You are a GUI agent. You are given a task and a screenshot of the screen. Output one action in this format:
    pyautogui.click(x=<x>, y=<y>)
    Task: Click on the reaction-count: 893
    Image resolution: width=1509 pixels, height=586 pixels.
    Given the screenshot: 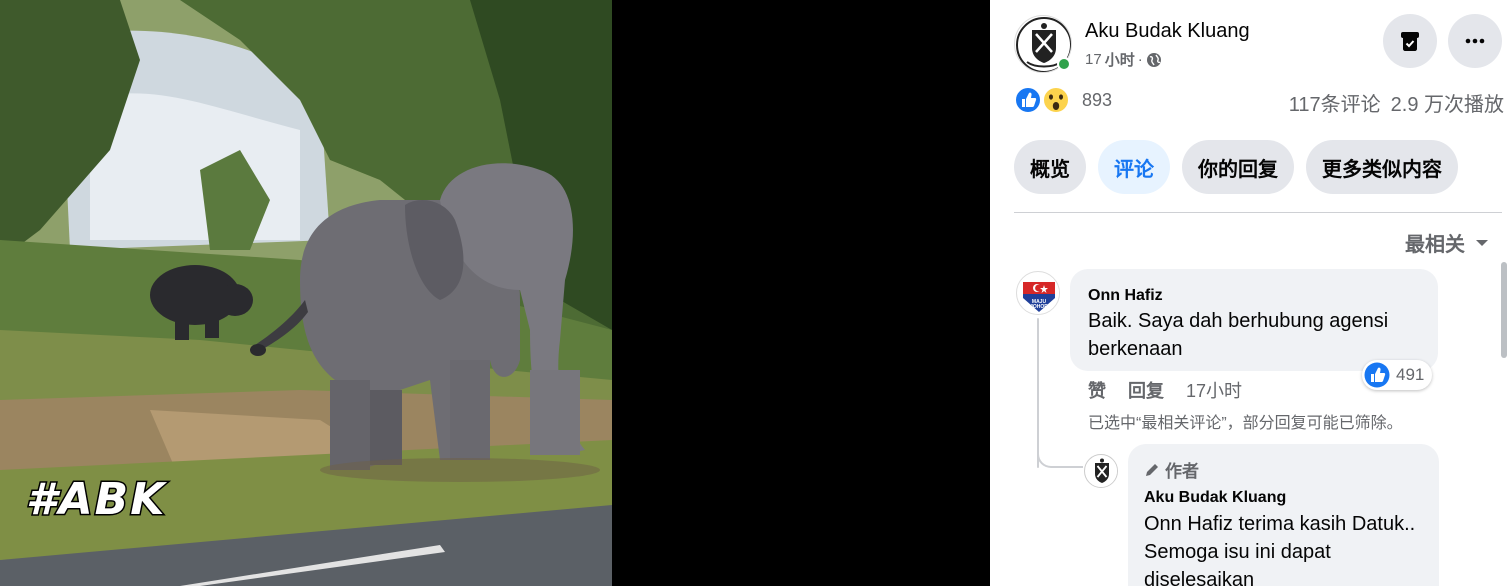 What is the action you would take?
    pyautogui.click(x=1097, y=100)
    